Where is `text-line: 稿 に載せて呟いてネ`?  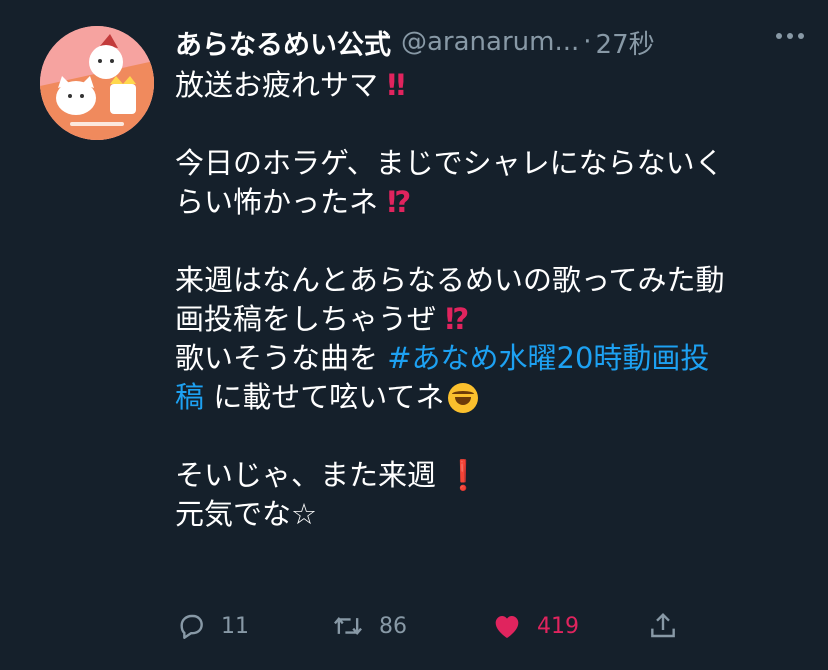 text-line: 稿 に載せて呟いてネ is located at coordinates (485, 397).